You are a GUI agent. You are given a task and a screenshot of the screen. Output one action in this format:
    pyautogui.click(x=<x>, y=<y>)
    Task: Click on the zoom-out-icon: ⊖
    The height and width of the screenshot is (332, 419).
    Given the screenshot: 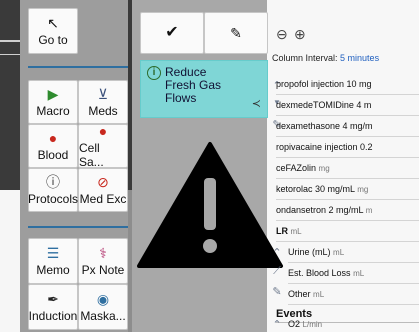 What is the action you would take?
    pyautogui.click(x=282, y=34)
    